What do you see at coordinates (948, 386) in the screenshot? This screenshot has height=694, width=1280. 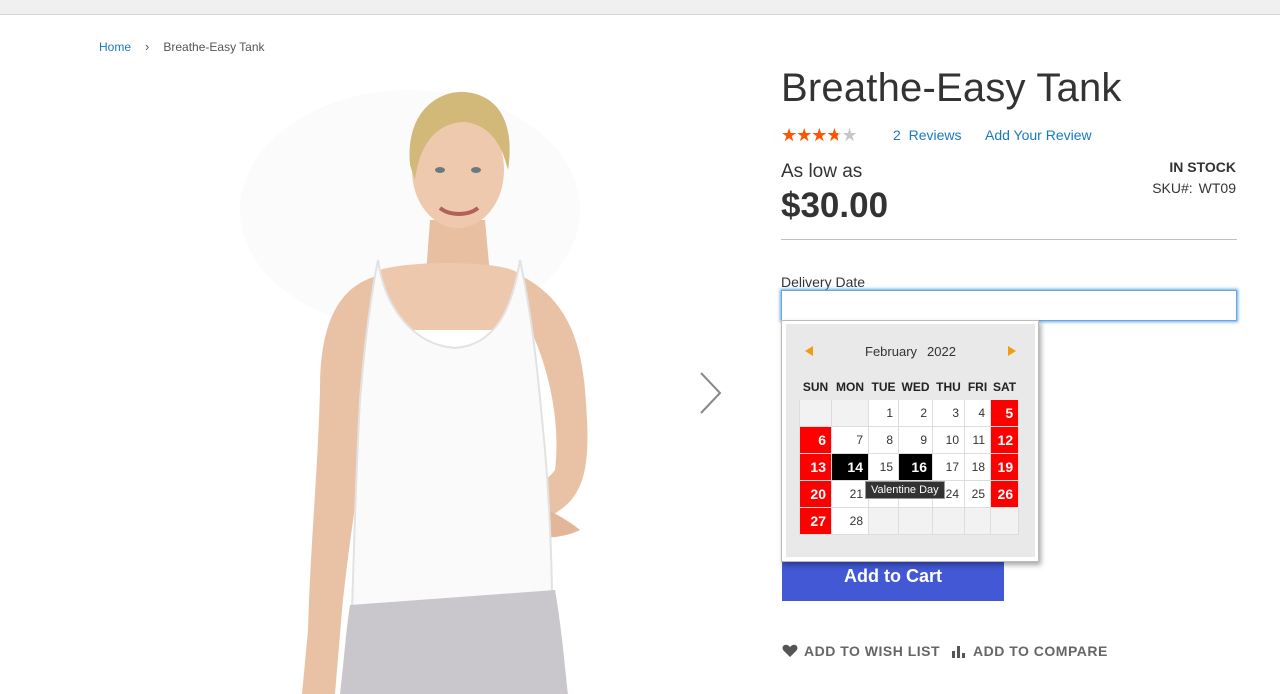 I see `weekday-header: THU` at bounding box center [948, 386].